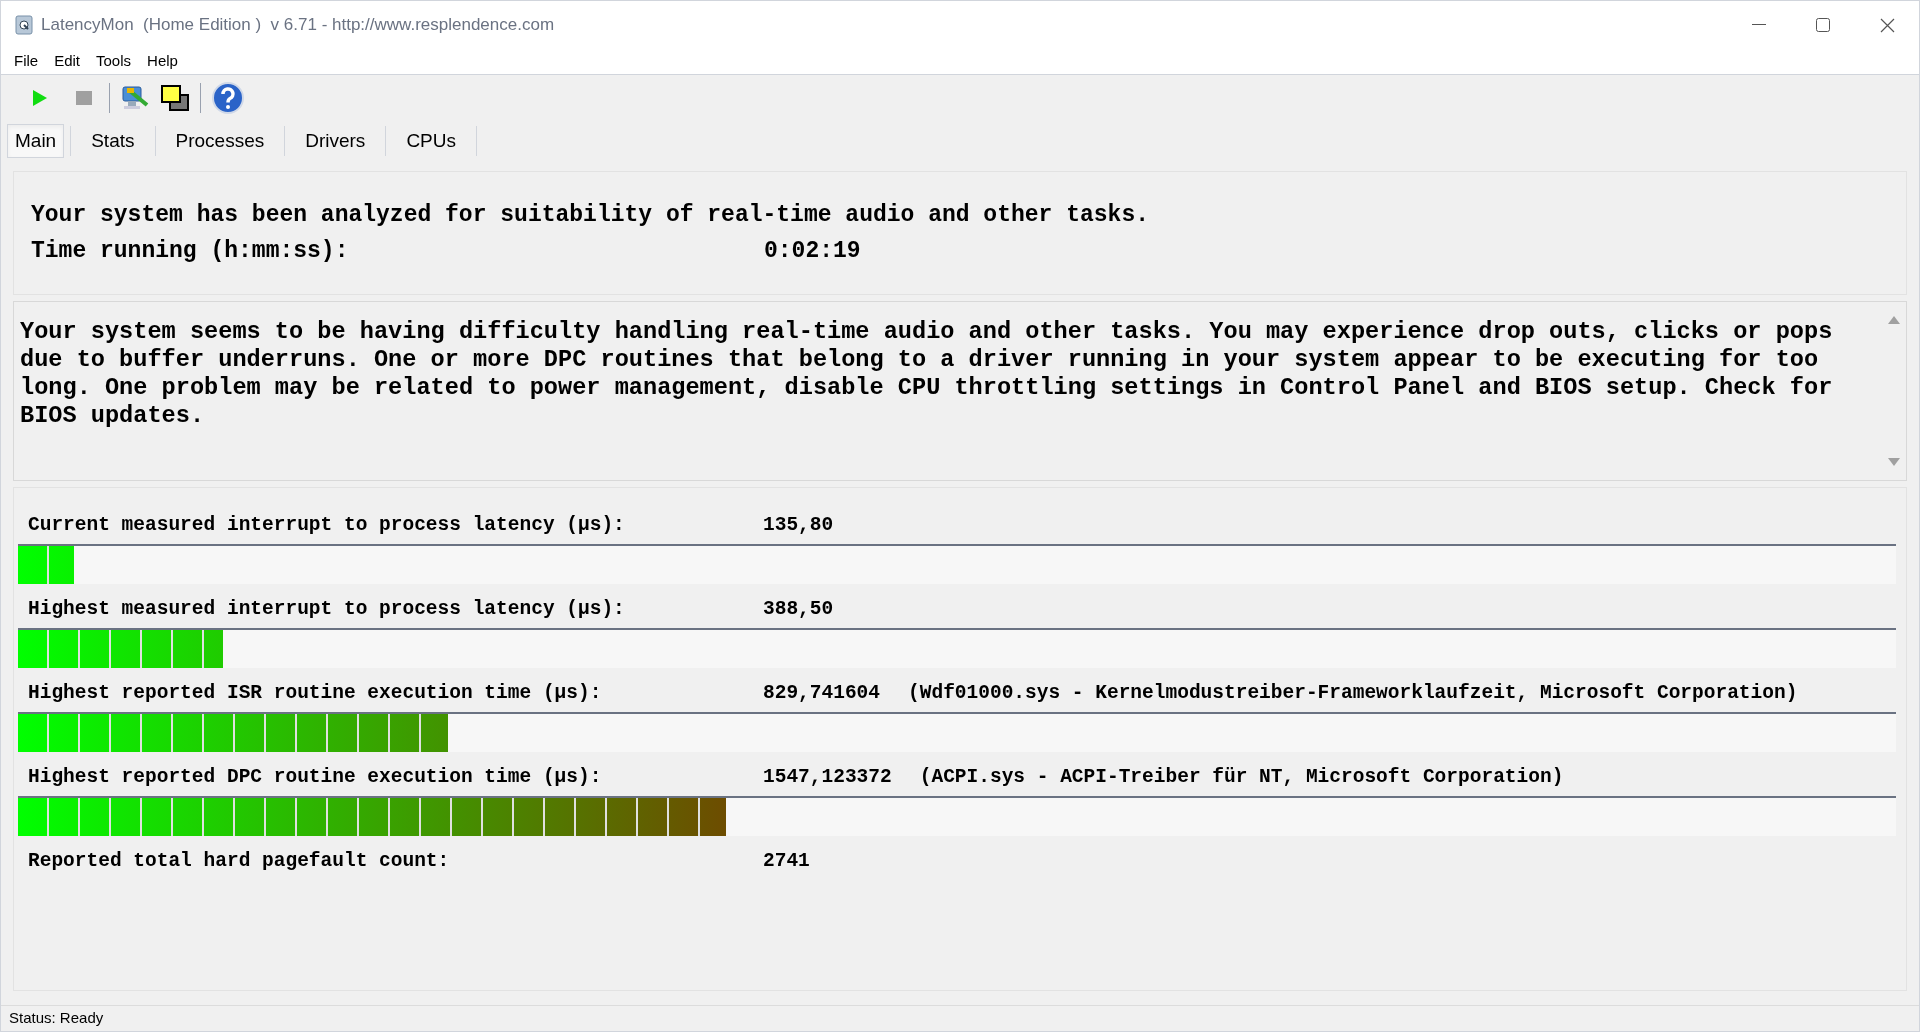 This screenshot has width=1920, height=1032. Describe the element at coordinates (56, 1018) in the screenshot. I see `status-text: Status: Ready` at that location.